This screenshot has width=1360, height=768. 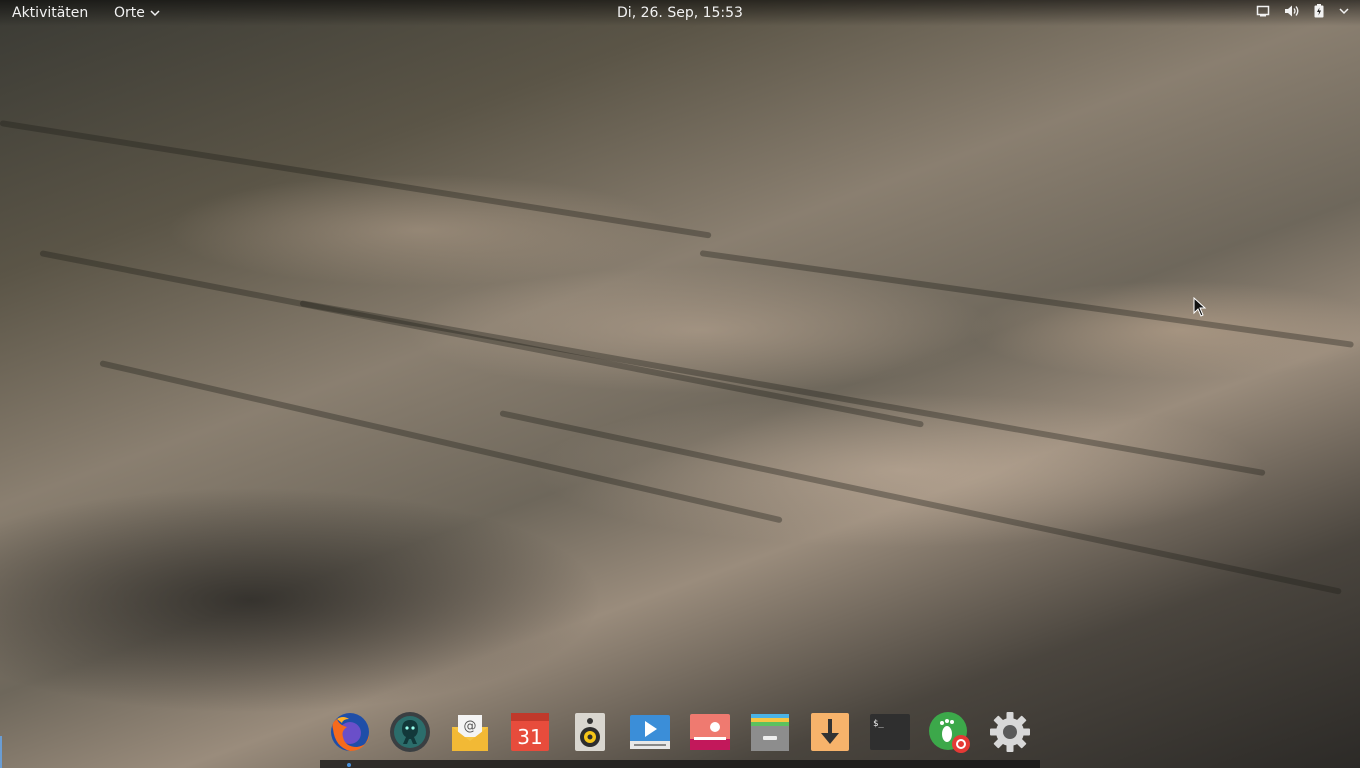 What do you see at coordinates (878, 724) in the screenshot?
I see `terminal-prompt: $_` at bounding box center [878, 724].